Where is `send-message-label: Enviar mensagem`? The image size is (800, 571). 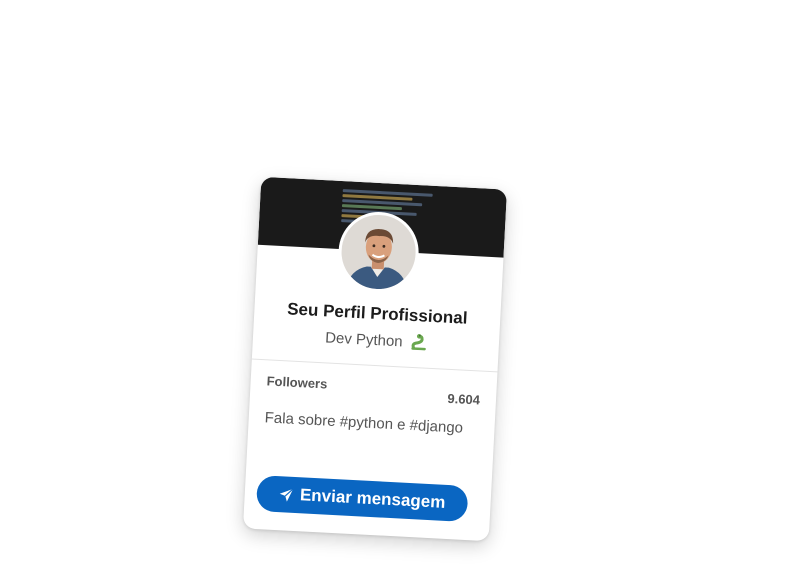
send-message-label: Enviar mensagem is located at coordinates (372, 498).